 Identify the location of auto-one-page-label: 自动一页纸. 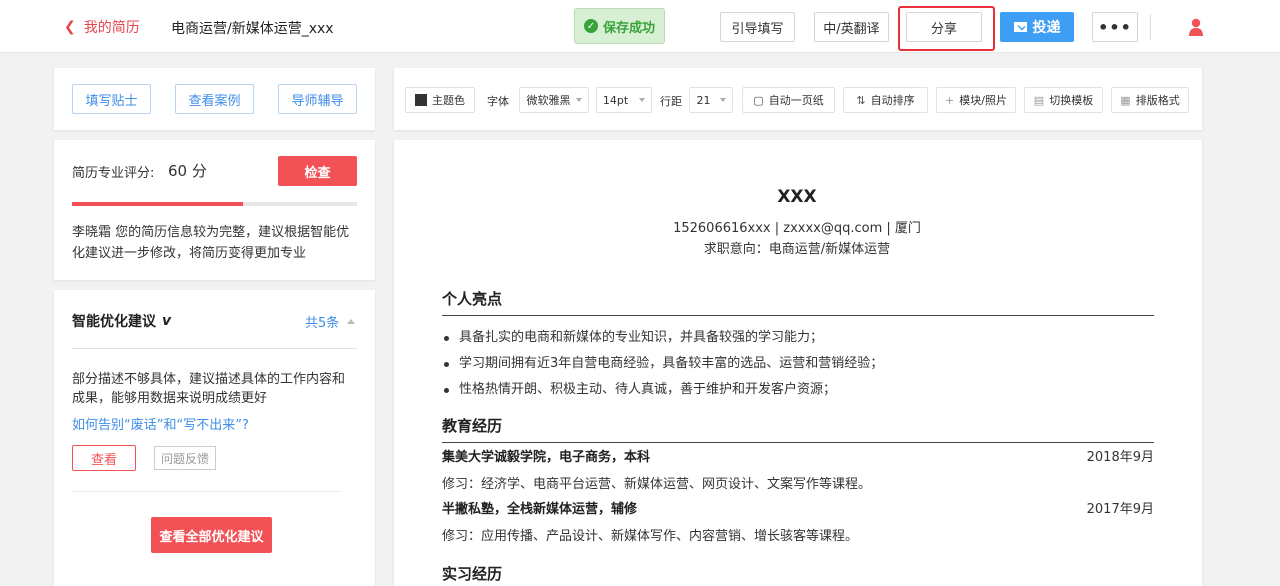
(796, 100).